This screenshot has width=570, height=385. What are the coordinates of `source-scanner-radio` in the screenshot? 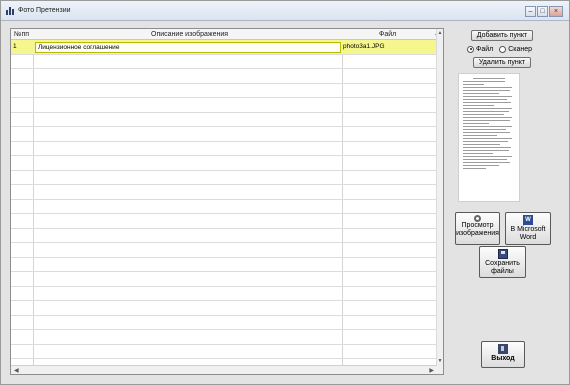 It's located at (503, 49).